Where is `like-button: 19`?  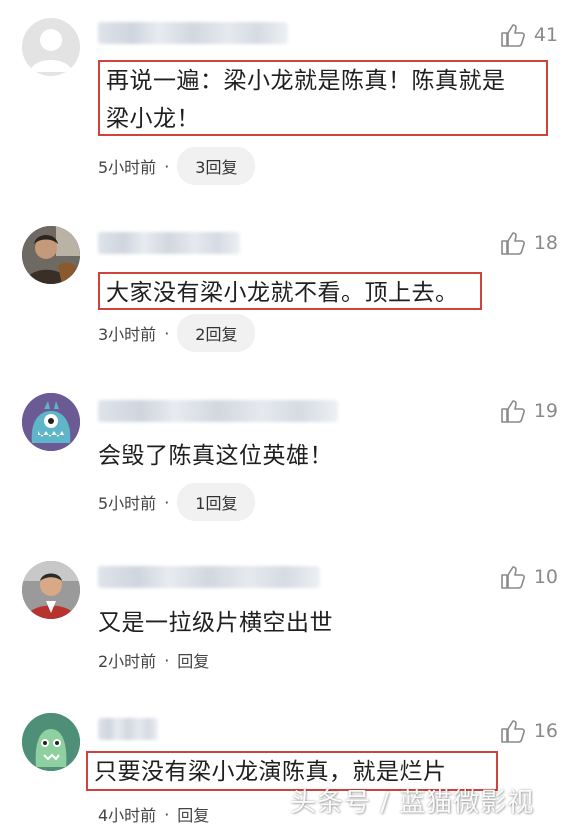
like-button: 19 is located at coordinates (529, 411).